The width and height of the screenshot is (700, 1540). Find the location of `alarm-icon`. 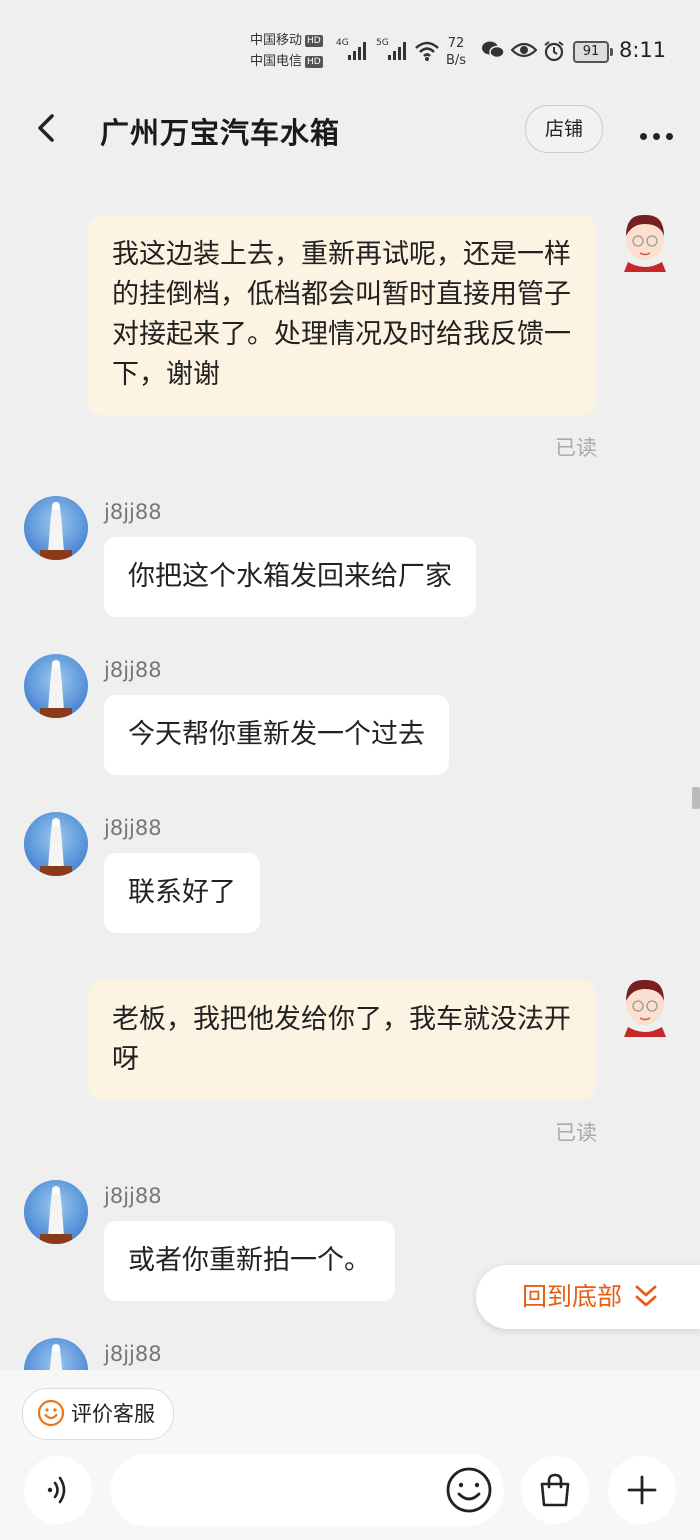

alarm-icon is located at coordinates (554, 51).